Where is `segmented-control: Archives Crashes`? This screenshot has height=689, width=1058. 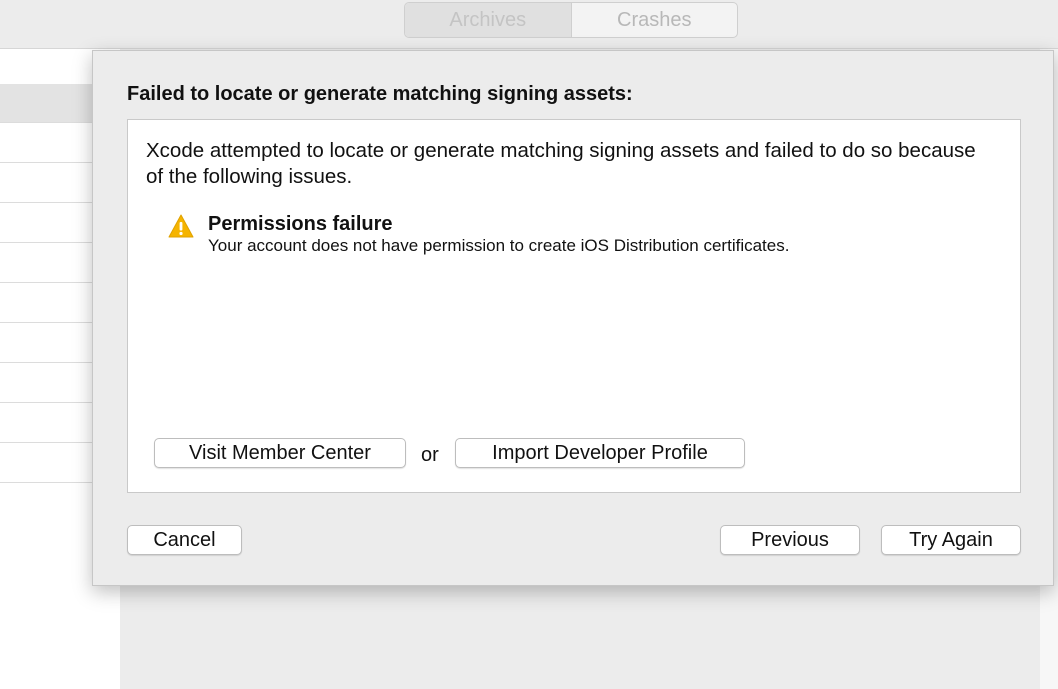 segmented-control: Archives Crashes is located at coordinates (571, 20).